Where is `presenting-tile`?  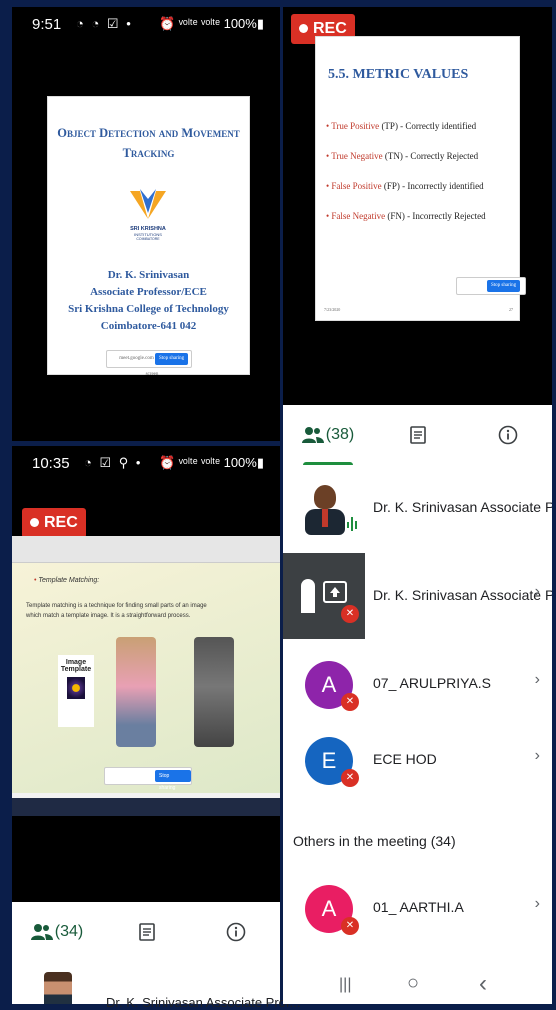
presenting-tile is located at coordinates (324, 596).